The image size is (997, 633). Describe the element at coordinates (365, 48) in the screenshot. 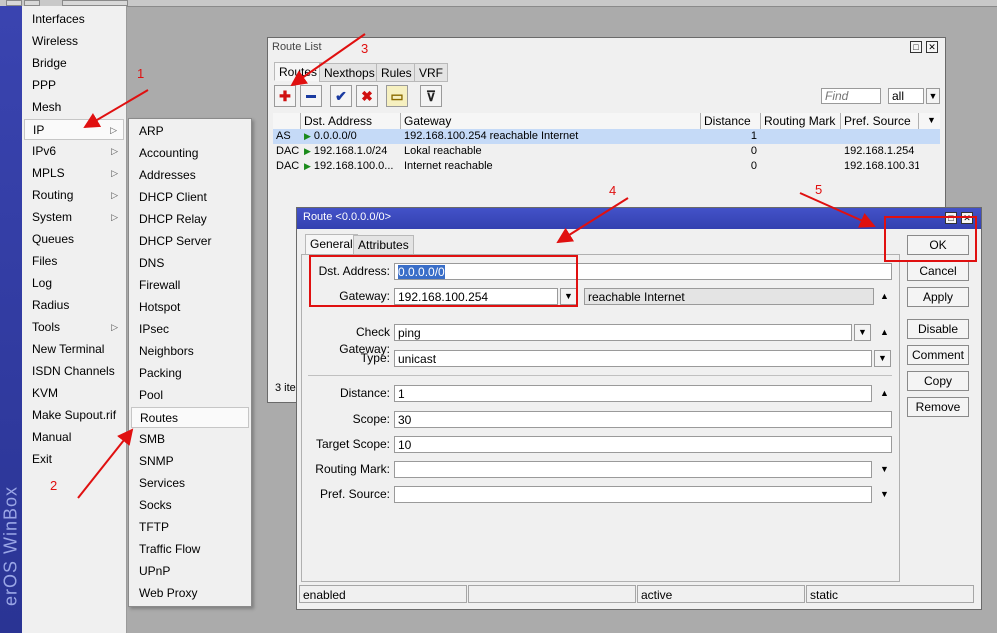

I see `annotation-label-3: 3` at that location.